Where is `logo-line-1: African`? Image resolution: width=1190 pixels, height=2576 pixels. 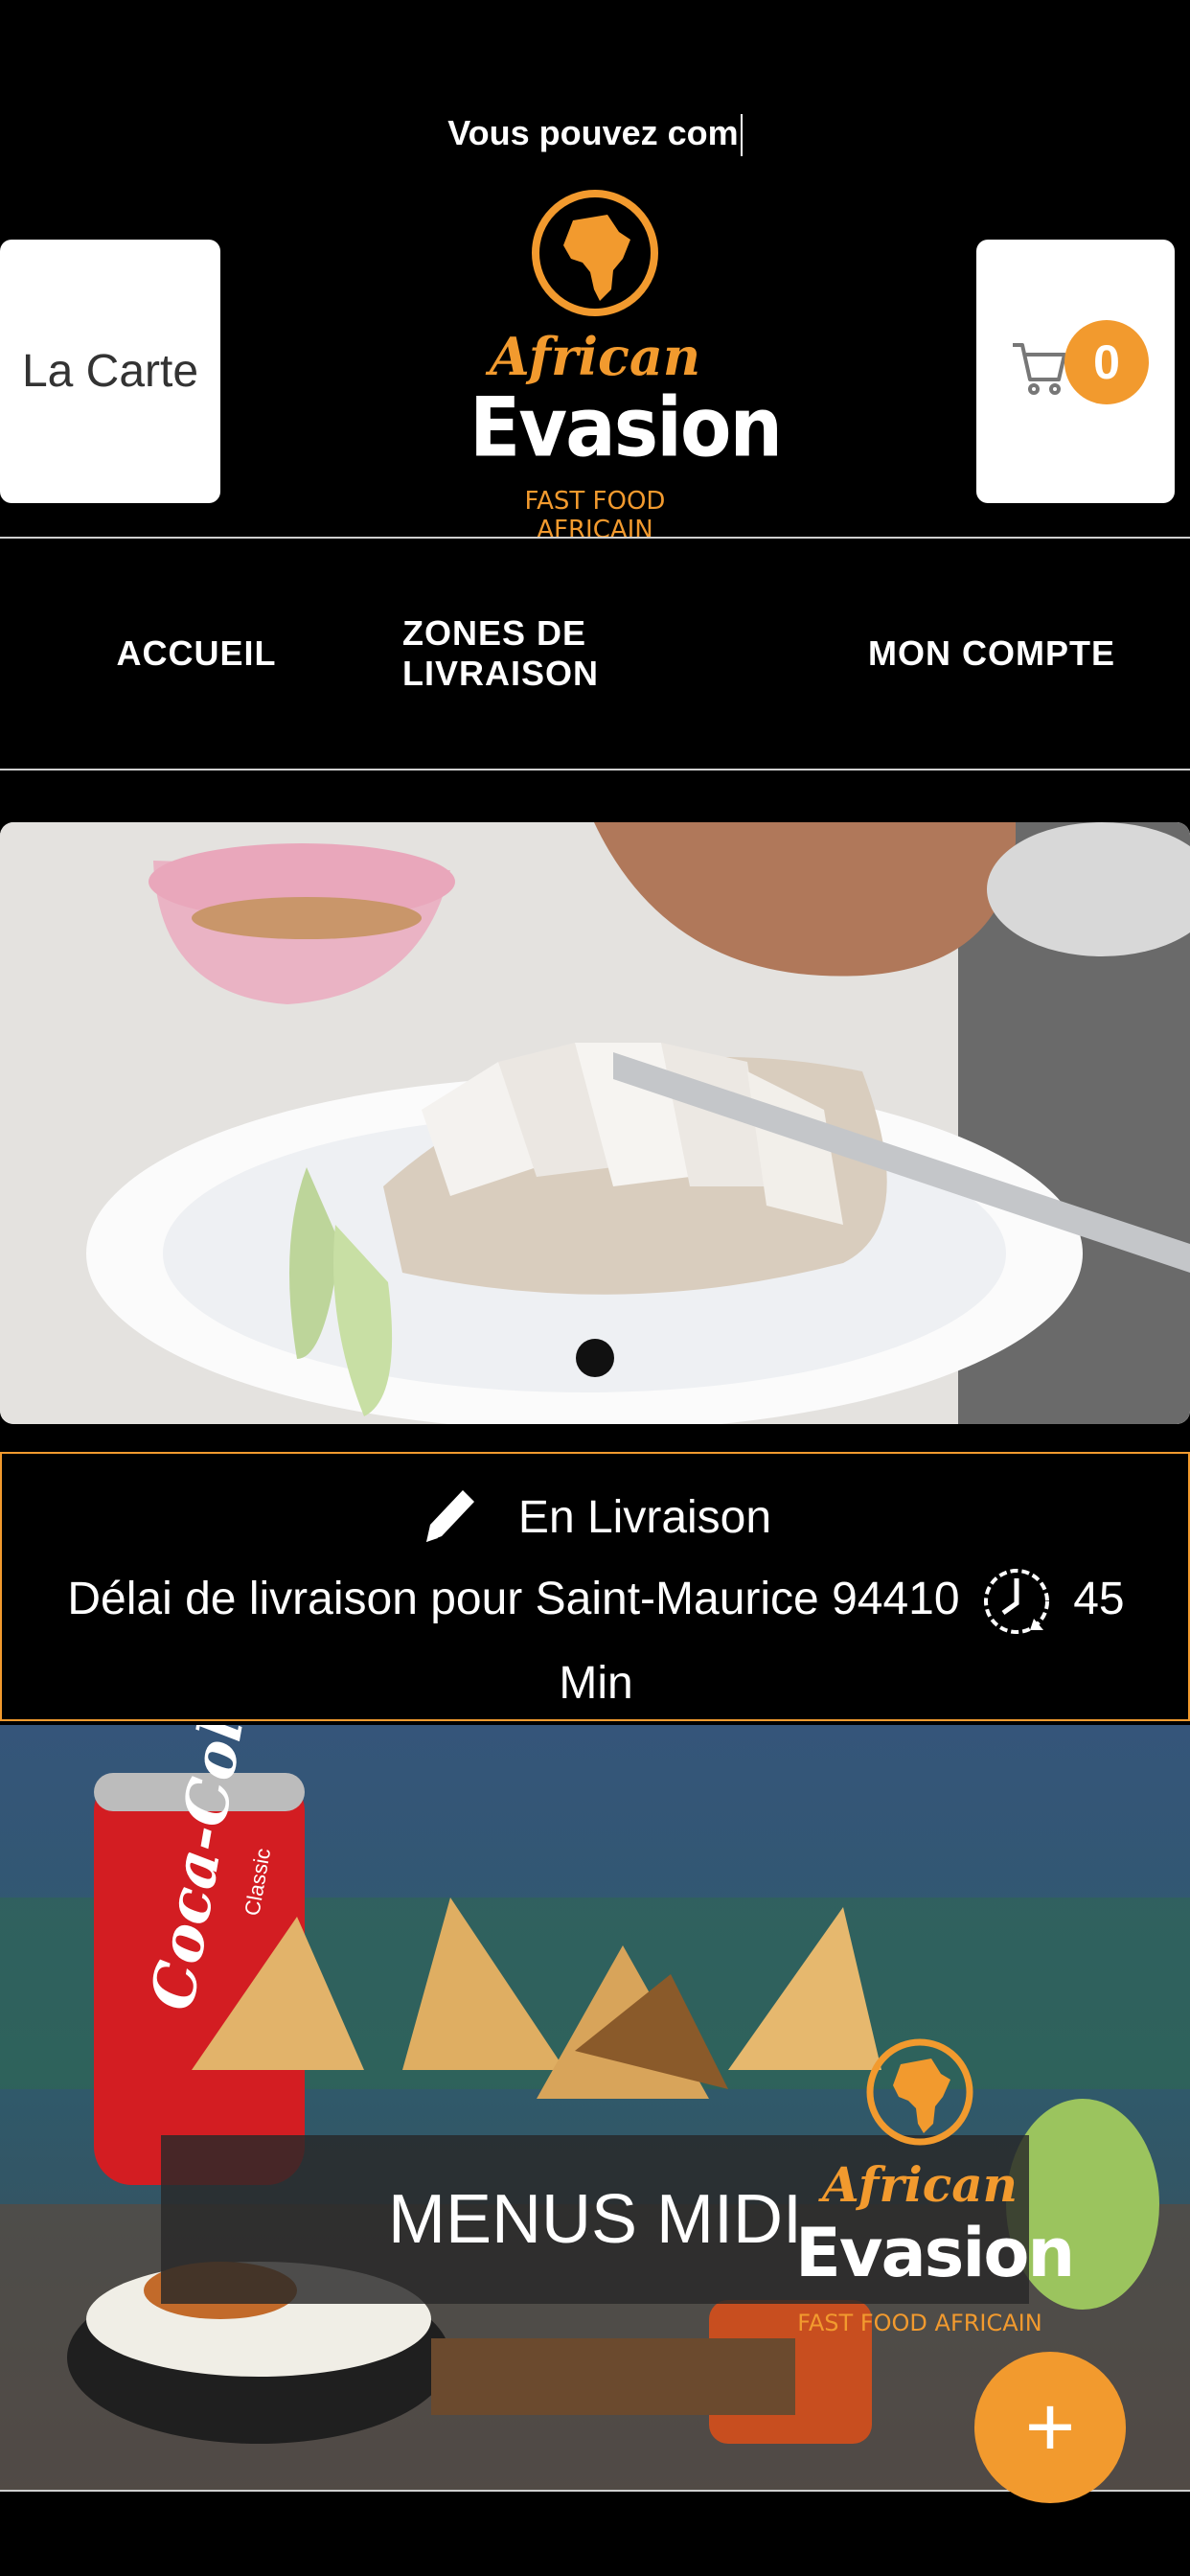 logo-line-1: African is located at coordinates (595, 356).